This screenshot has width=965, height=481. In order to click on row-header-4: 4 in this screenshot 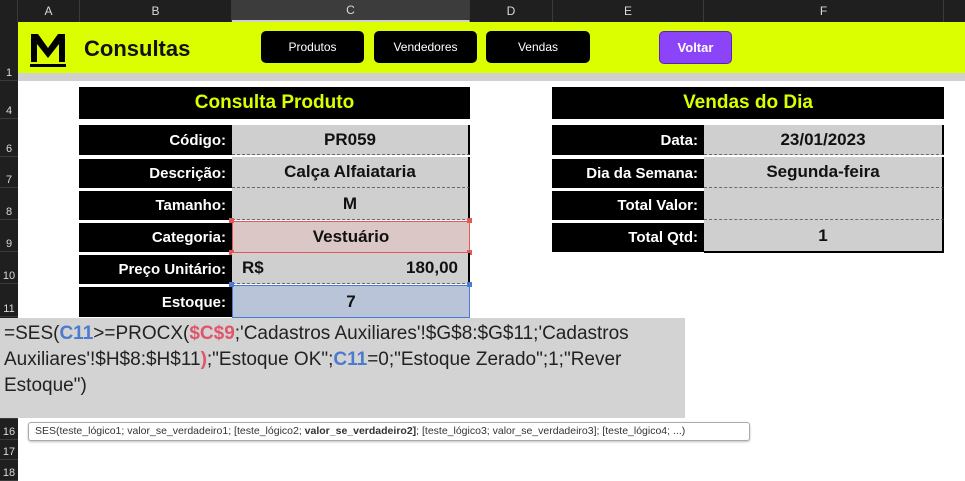, I will do `click(9, 100)`.